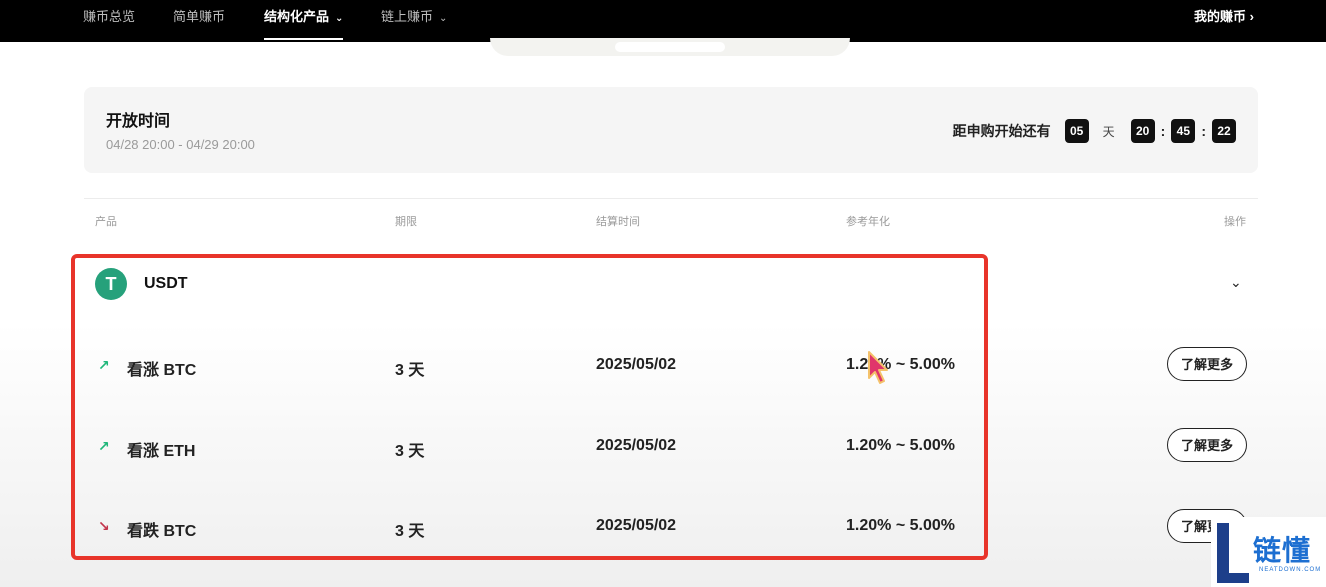  I want to click on mouse-cursor-icon, so click(878, 367).